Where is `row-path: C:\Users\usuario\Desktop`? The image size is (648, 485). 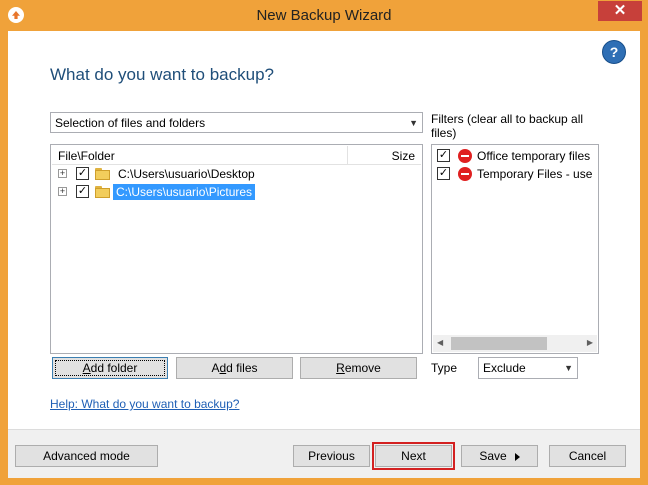 row-path: C:\Users\usuario\Desktop is located at coordinates (186, 174).